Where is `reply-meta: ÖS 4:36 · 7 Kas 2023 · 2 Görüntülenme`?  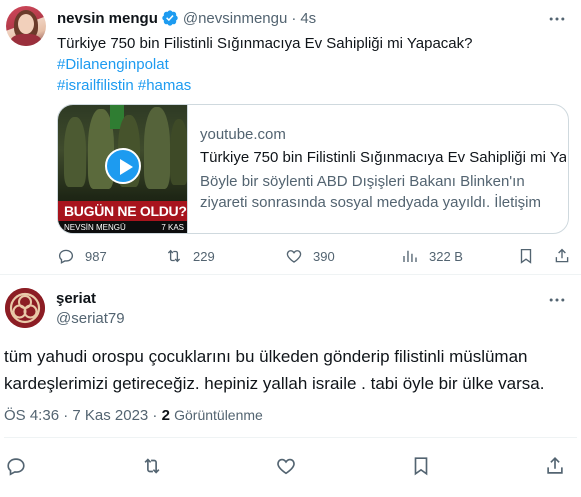 reply-meta: ÖS 4:36 · 7 Kas 2023 · 2 Görüntülenme is located at coordinates (133, 415).